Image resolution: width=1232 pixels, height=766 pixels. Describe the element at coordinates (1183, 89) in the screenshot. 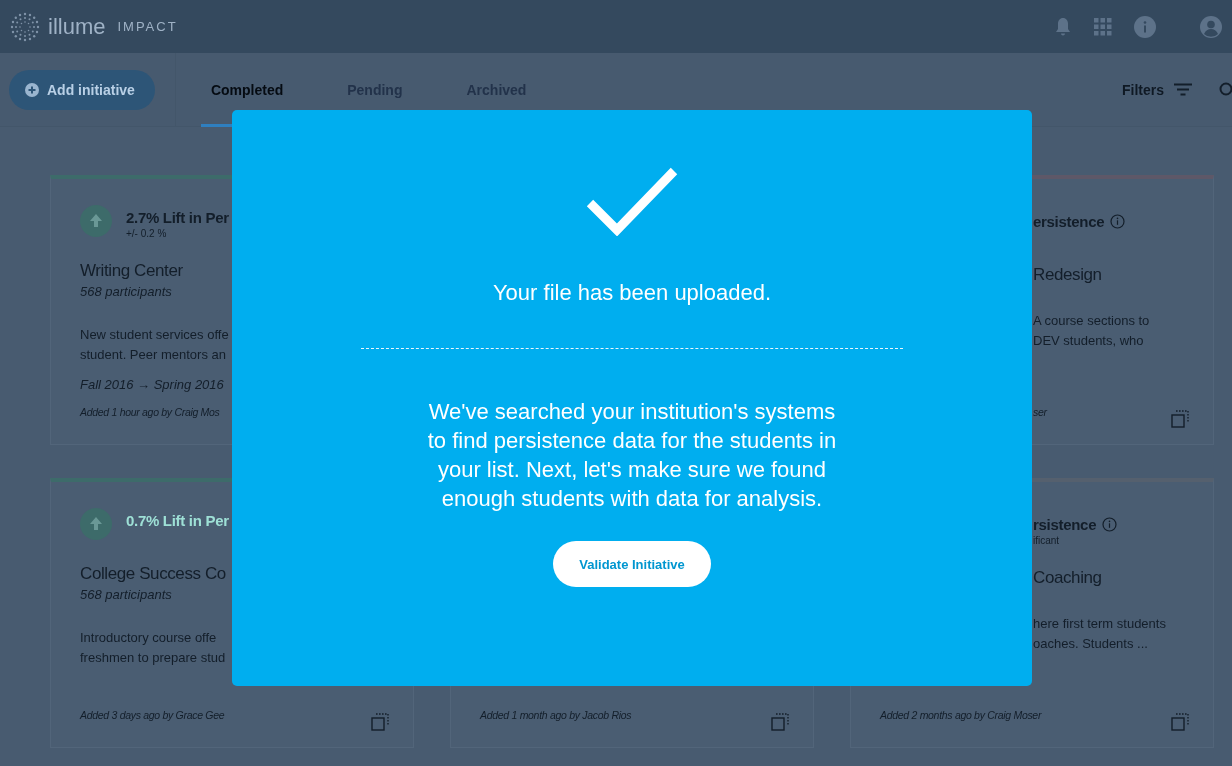

I see `filter-lines-icon` at that location.